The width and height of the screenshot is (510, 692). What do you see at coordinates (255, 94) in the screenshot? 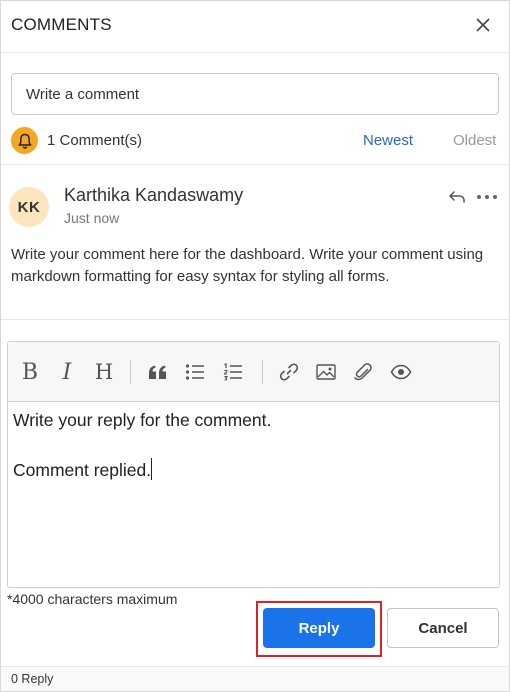
I see `comment-input` at bounding box center [255, 94].